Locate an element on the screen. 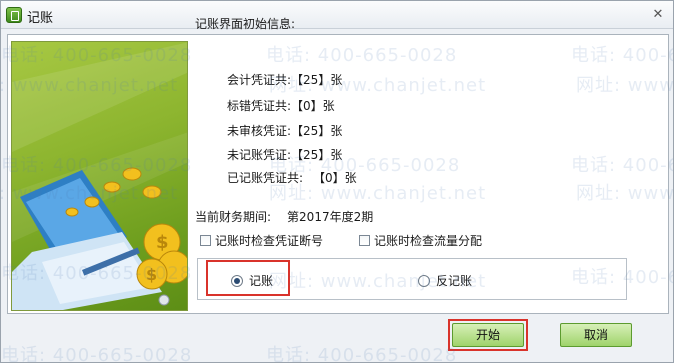  check-voucher-break: 记账时检查凭证断号 is located at coordinates (261, 240).